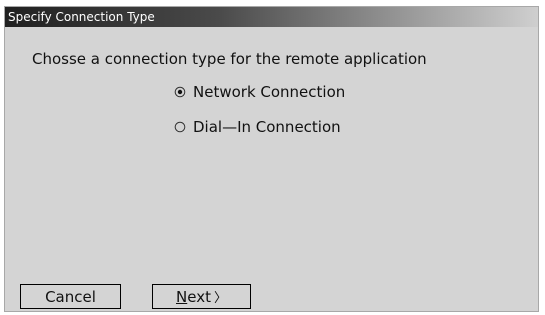 The width and height of the screenshot is (545, 315). Describe the element at coordinates (180, 127) in the screenshot. I see `radio-unselected-icon` at that location.